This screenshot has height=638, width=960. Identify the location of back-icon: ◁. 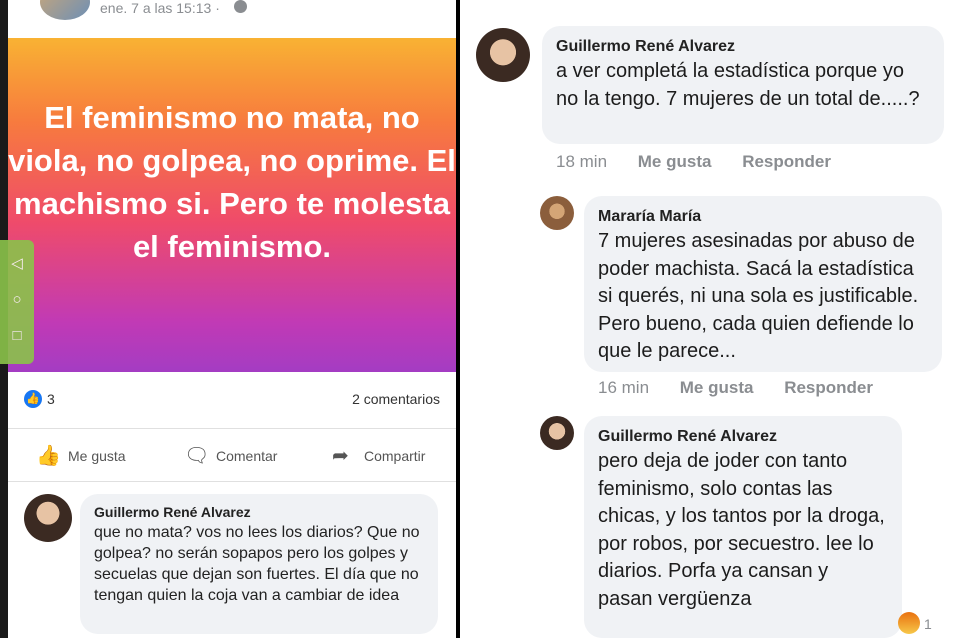
(17, 264).